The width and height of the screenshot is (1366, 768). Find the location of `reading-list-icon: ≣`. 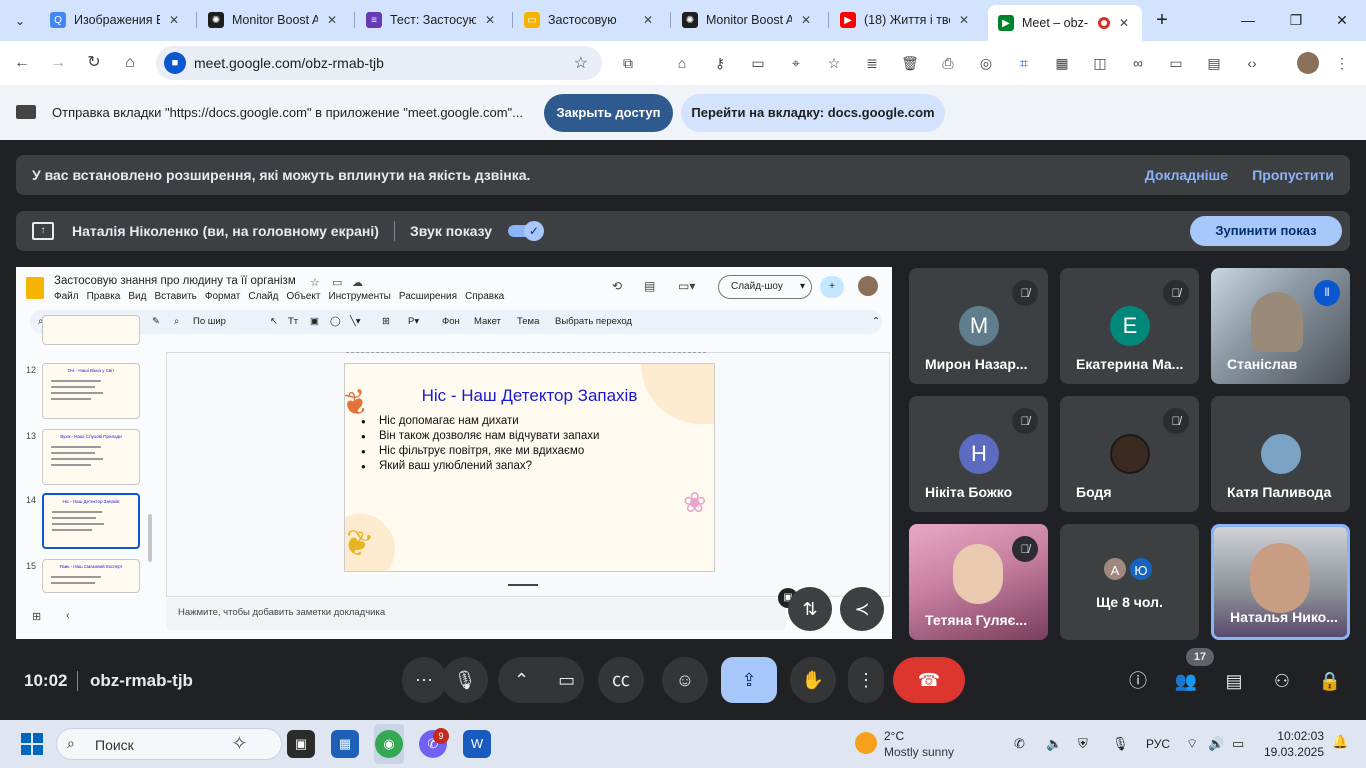

reading-list-icon: ≣ is located at coordinates (872, 63).